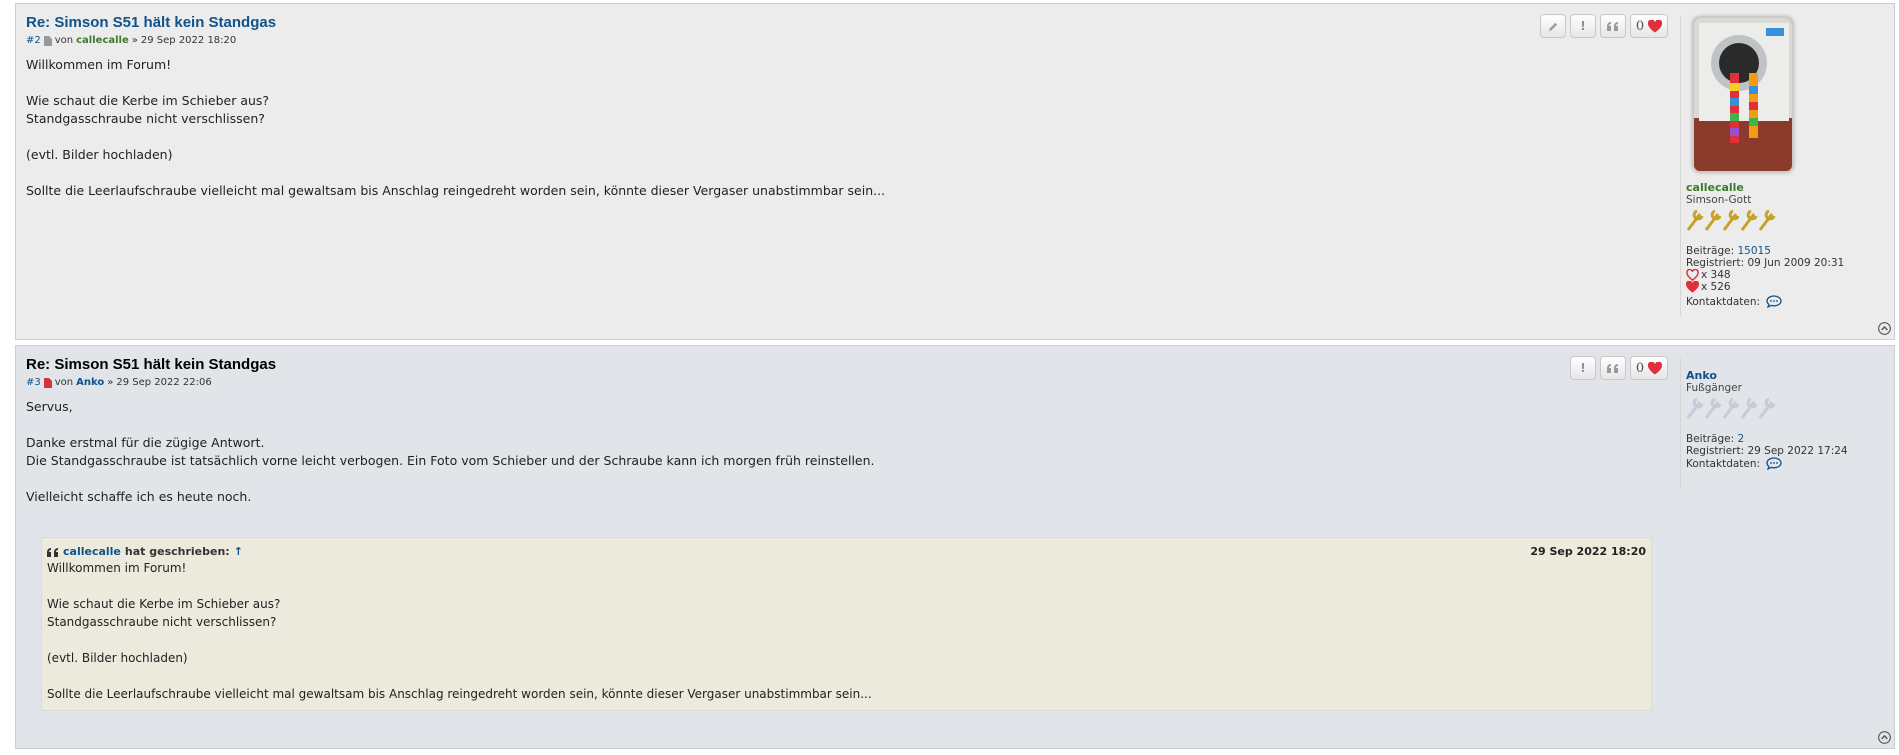 The height and width of the screenshot is (755, 1899). I want to click on quote-line: (evtl. Bilder hochladen), so click(117, 658).